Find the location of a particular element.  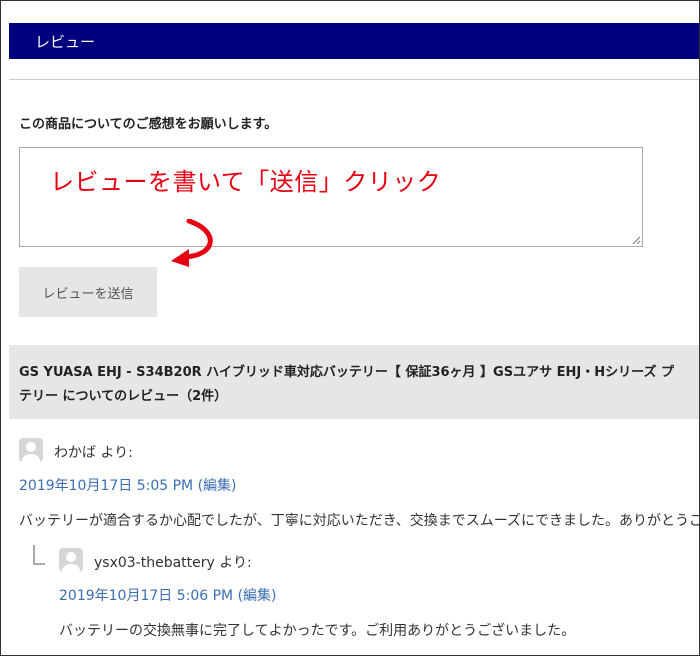

comment-author: わかば より: is located at coordinates (93, 453).